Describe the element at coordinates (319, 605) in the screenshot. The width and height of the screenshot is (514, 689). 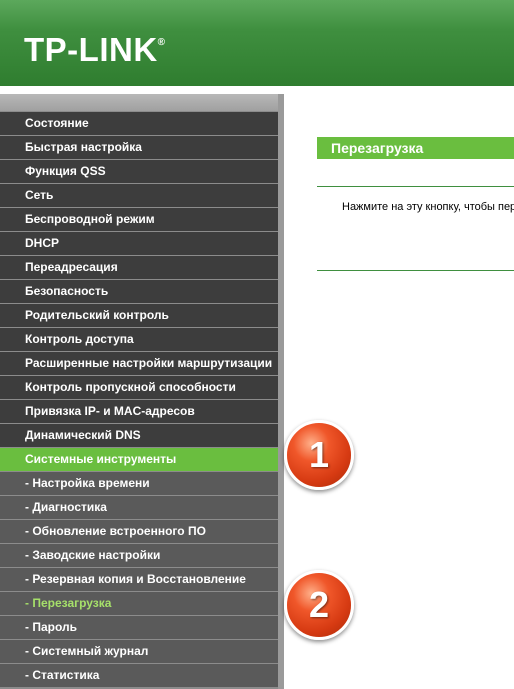
I see `annotation-marker-2: 2` at that location.